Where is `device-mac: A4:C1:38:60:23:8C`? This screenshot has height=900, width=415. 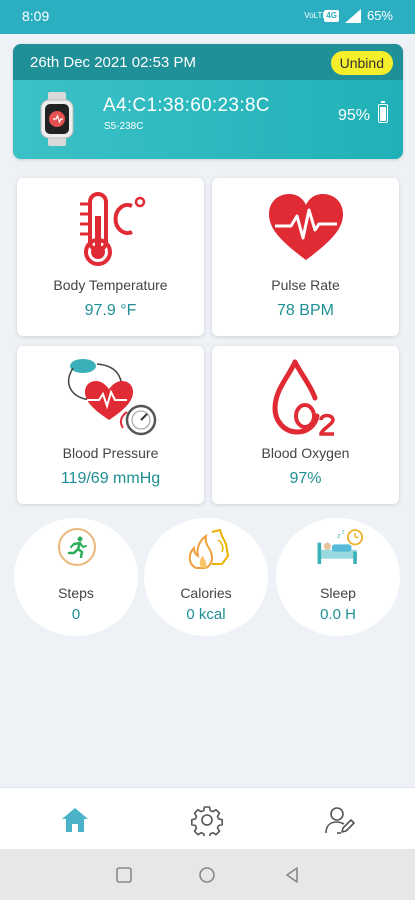
device-mac: A4:C1:38:60:23:8C is located at coordinates (186, 105).